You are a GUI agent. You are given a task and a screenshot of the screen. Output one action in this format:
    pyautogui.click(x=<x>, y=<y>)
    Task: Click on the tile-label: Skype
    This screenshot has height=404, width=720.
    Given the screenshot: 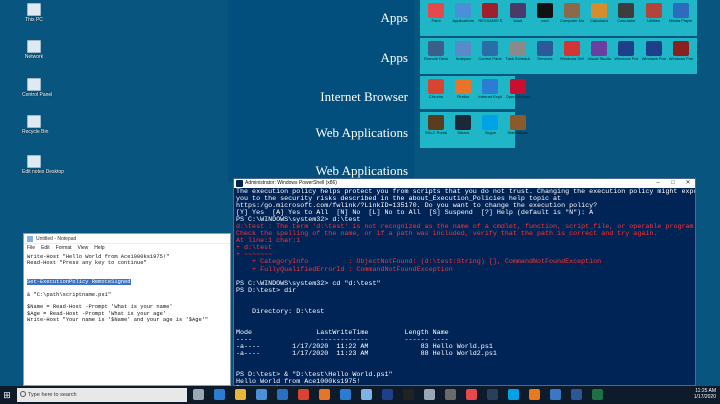 What is the action you would take?
    pyautogui.click(x=490, y=132)
    